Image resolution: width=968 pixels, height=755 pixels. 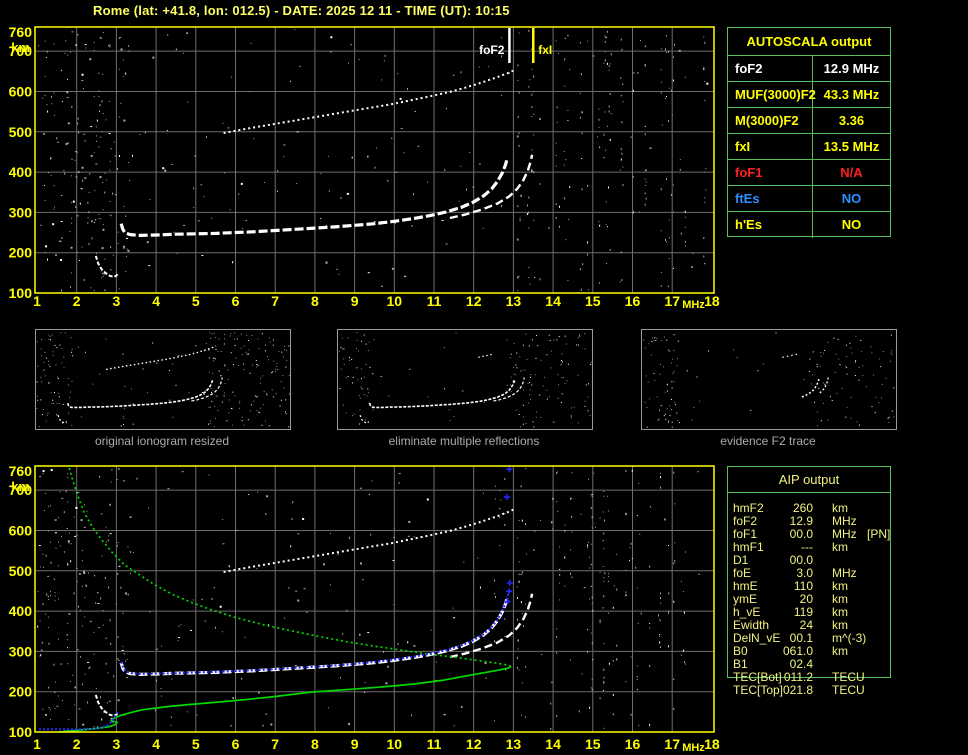 What do you see at coordinates (809, 479) in the screenshot?
I see `aip-table-title: AIP output` at bounding box center [809, 479].